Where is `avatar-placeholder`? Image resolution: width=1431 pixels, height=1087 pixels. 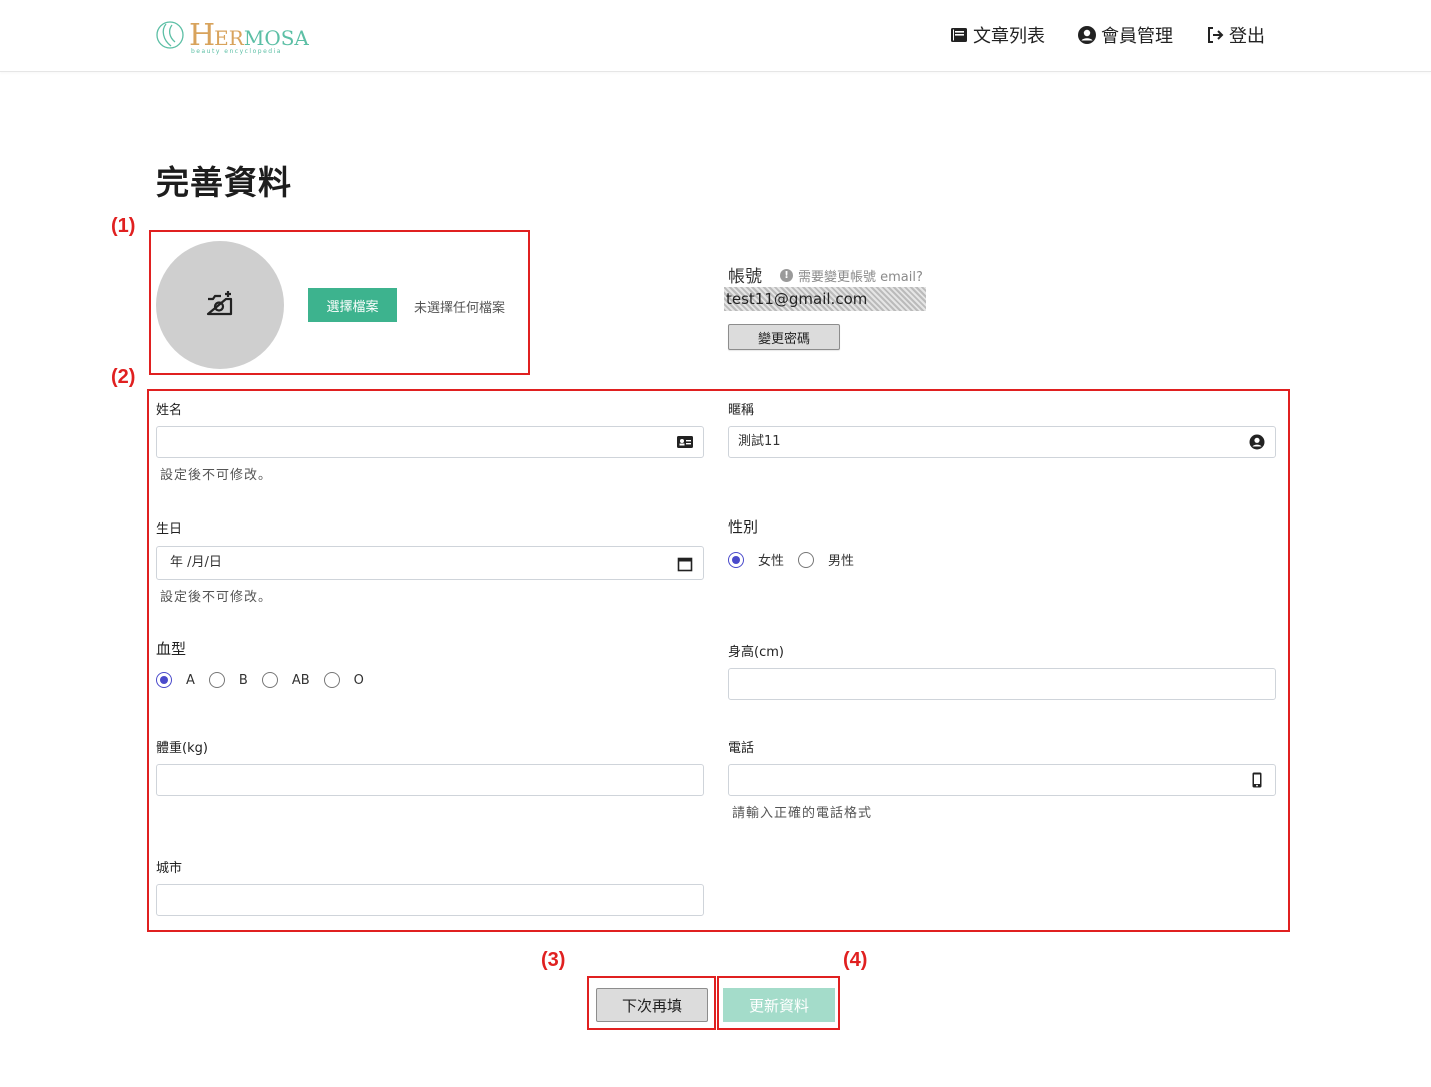 avatar-placeholder is located at coordinates (220, 305).